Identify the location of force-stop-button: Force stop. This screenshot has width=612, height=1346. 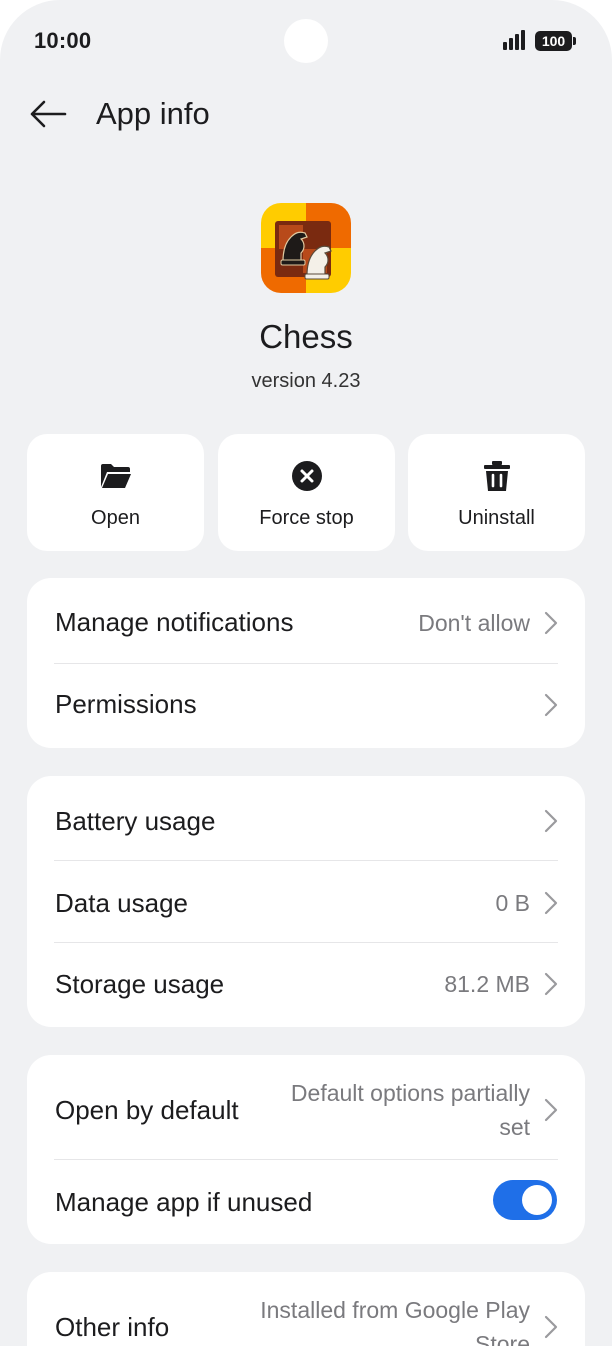
(306, 492).